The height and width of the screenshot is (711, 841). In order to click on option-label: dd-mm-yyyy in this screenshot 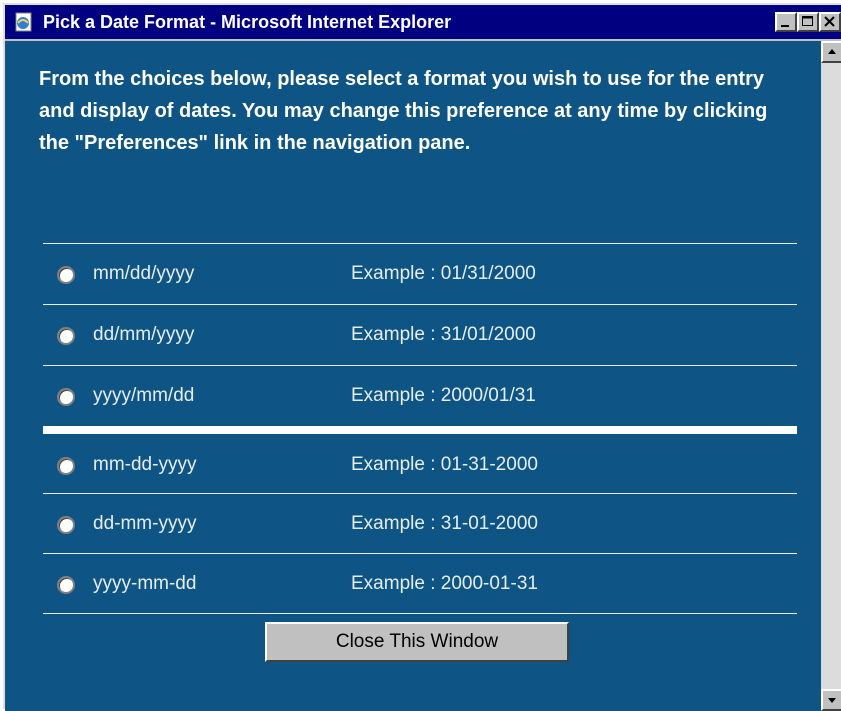, I will do `click(145, 523)`.